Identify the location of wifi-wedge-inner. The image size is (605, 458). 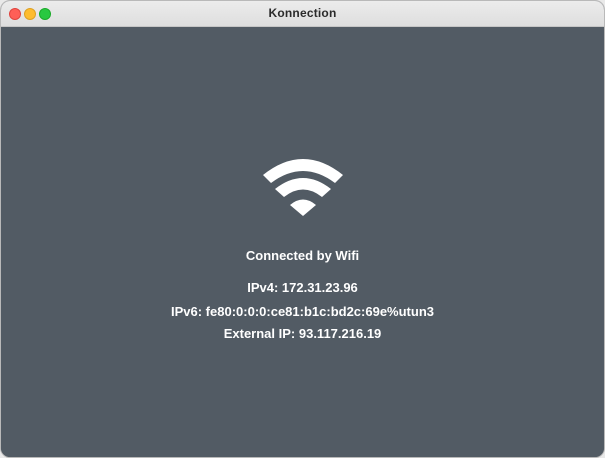
(303, 207).